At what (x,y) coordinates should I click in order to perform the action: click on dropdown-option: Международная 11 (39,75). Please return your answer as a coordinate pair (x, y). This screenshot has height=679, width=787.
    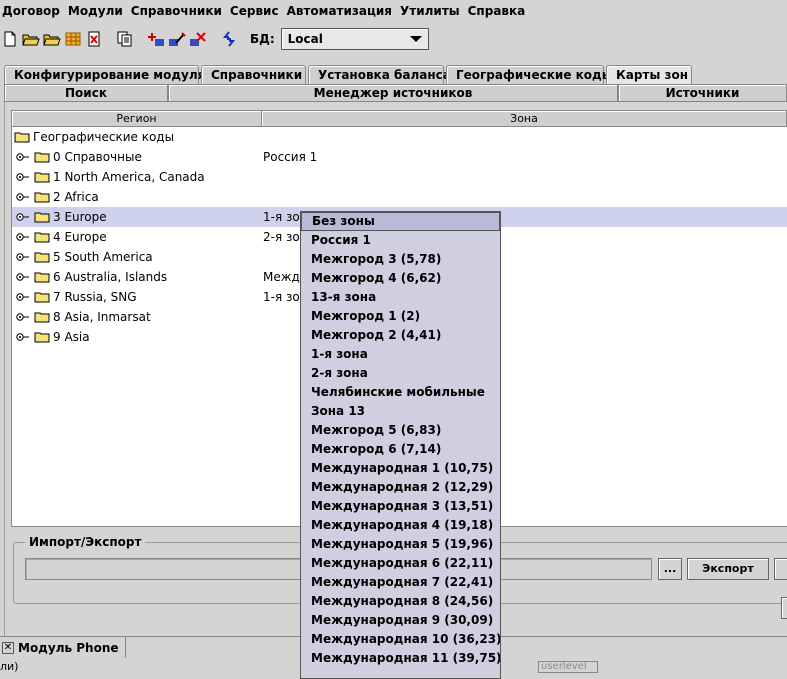
    Looking at the image, I should click on (400, 658).